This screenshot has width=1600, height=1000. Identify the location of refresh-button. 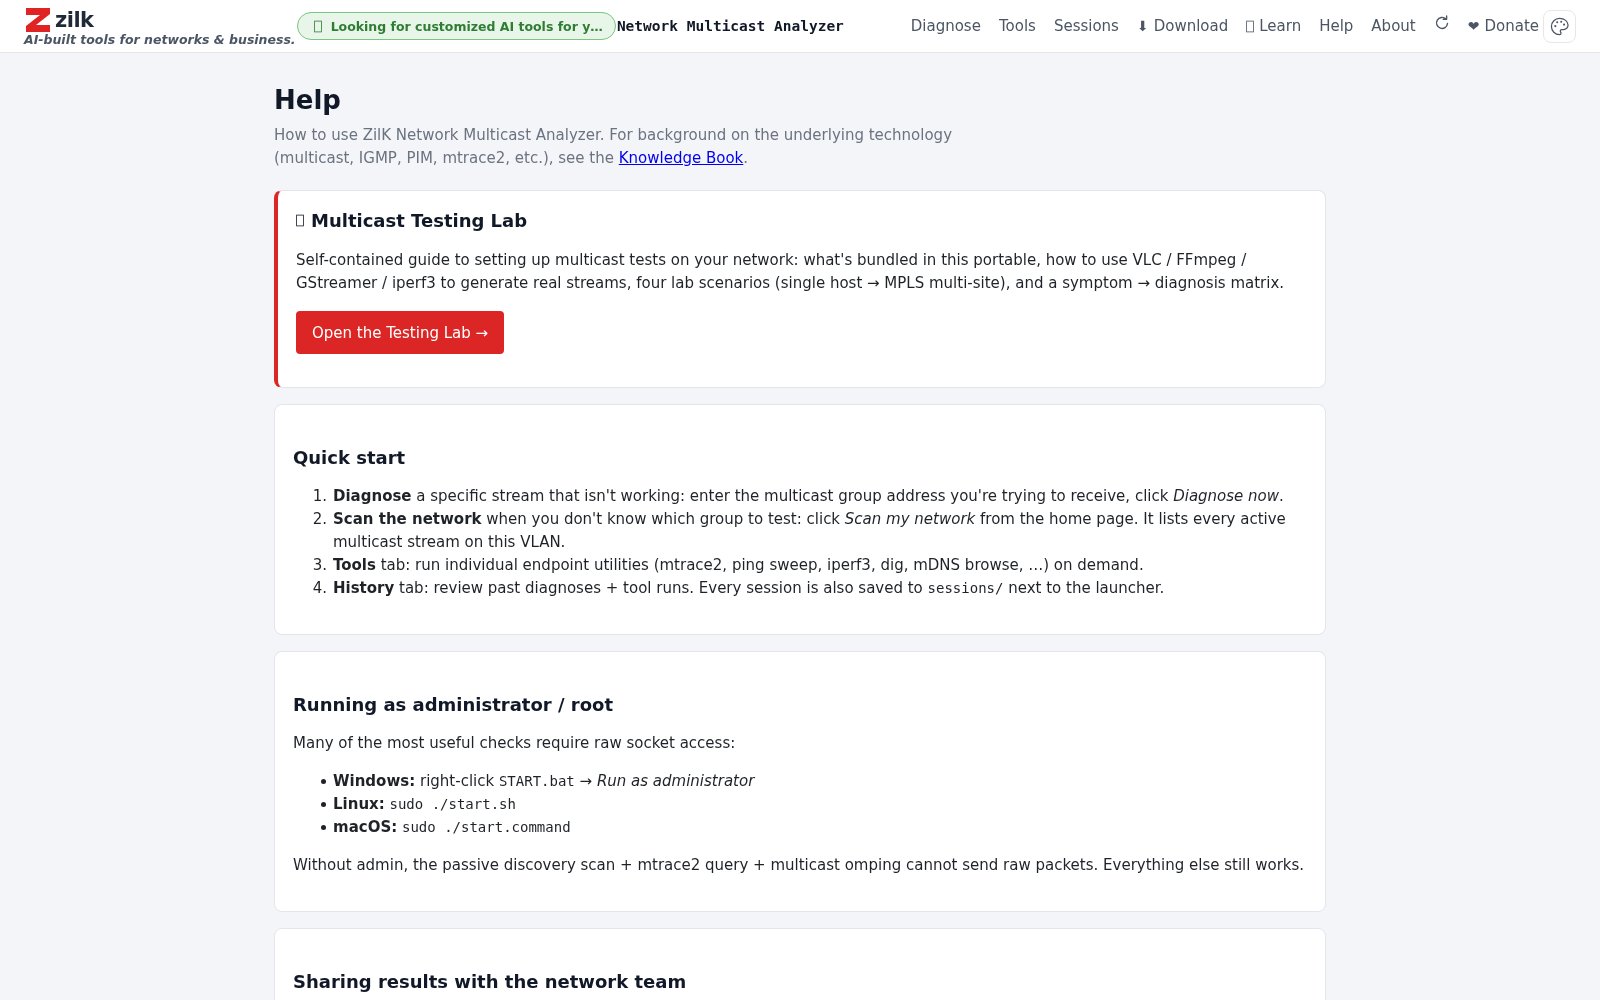
(1441, 23).